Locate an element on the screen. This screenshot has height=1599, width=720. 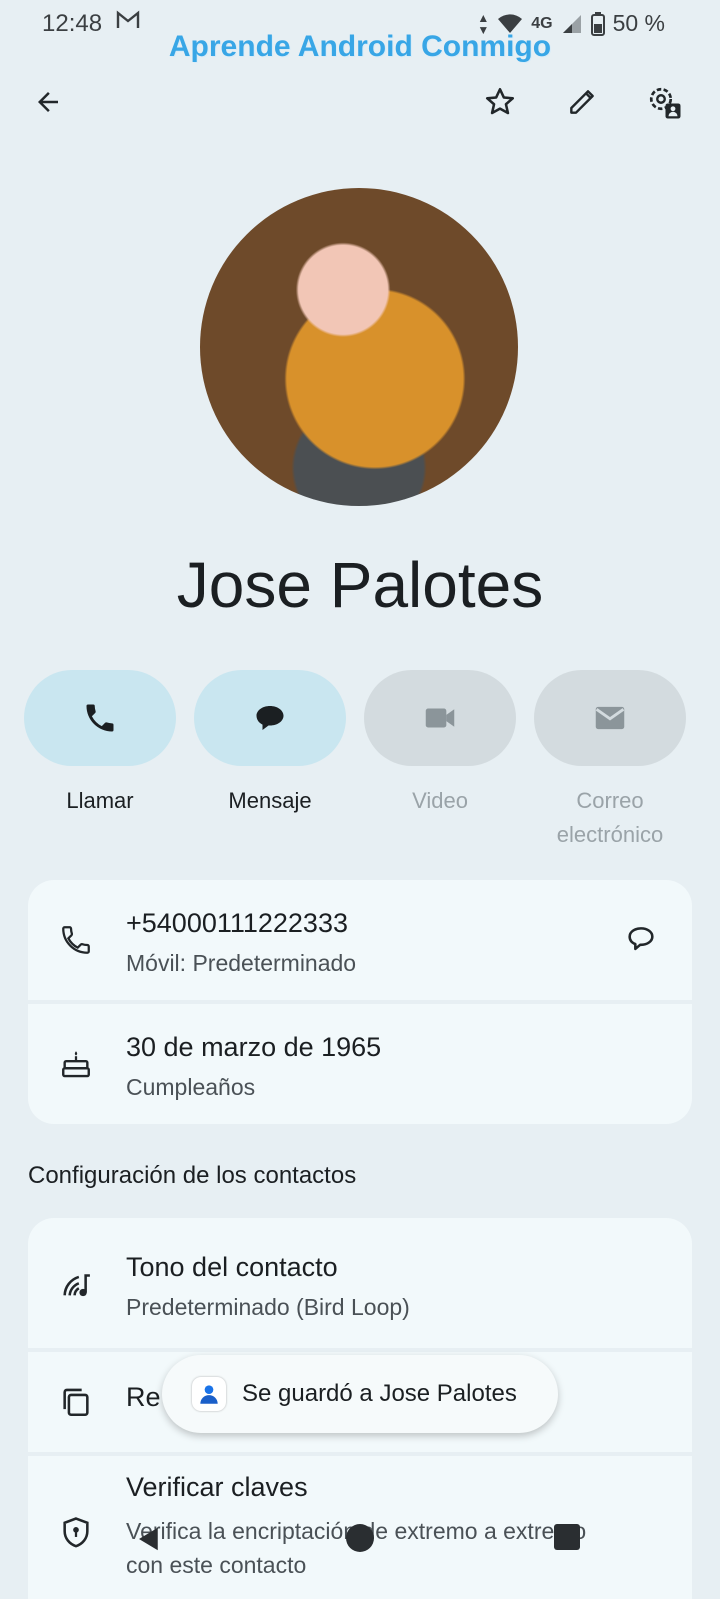
cake-icon is located at coordinates (76, 1064).